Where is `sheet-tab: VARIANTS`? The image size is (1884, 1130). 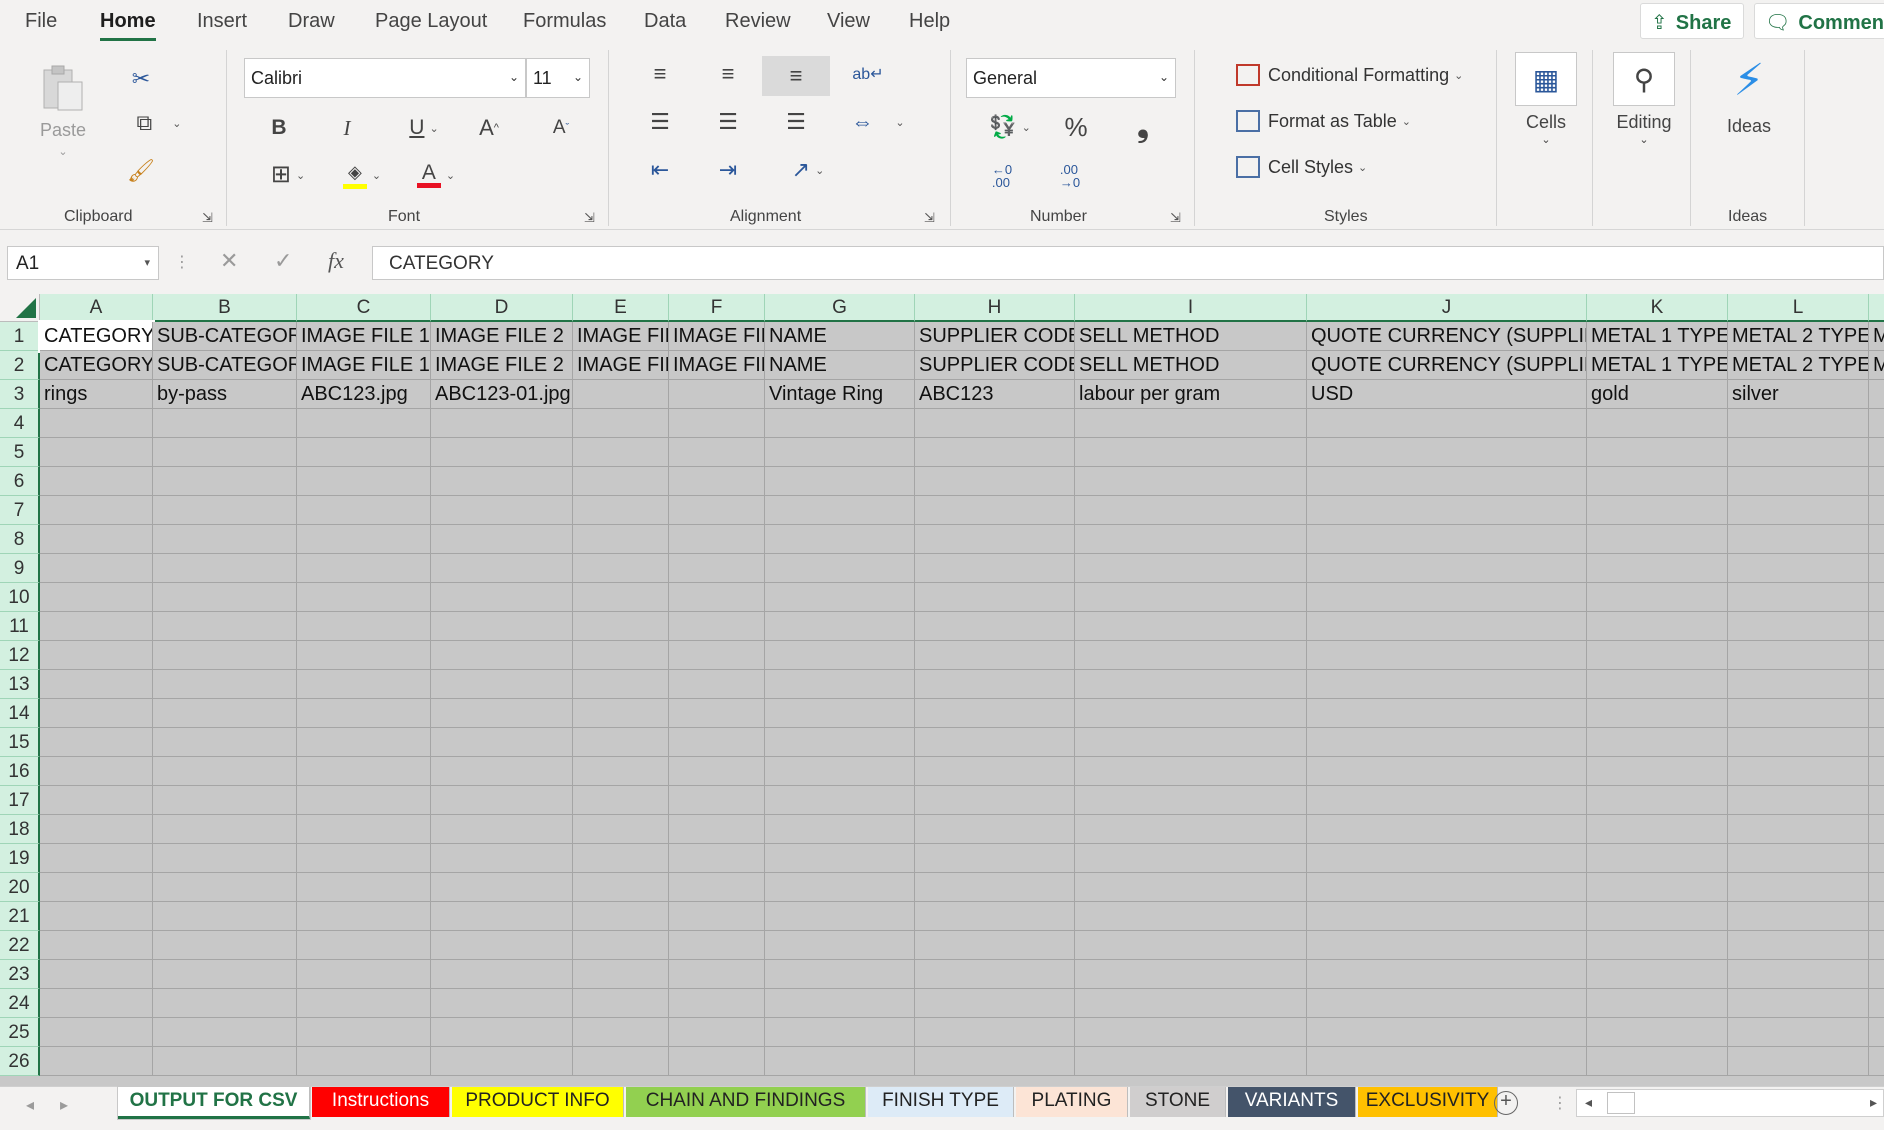
sheet-tab: VARIANTS is located at coordinates (1292, 1102).